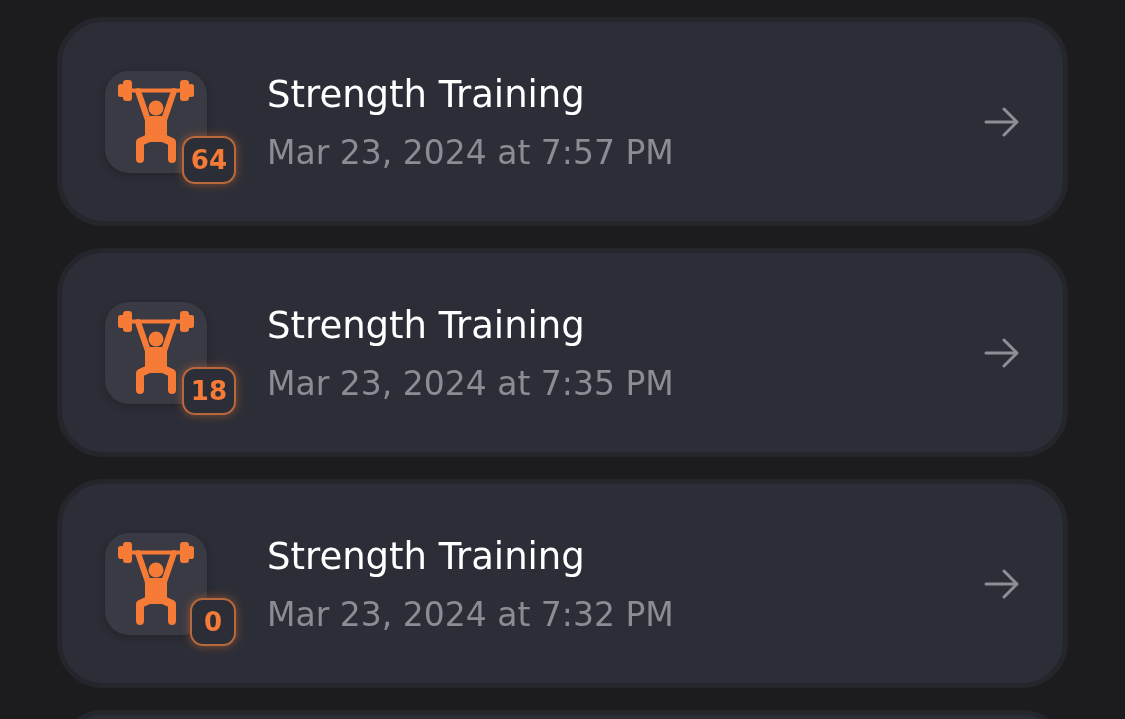 The width and height of the screenshot is (1125, 719). I want to click on workout-date: Mar 23, 2024 at 7:32 PM, so click(471, 614).